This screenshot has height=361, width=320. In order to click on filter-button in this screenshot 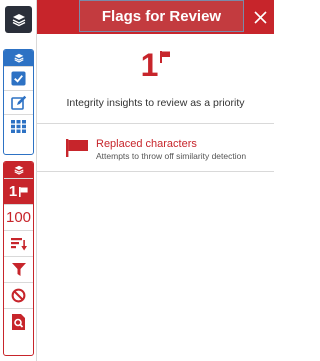, I will do `click(18, 269)`.